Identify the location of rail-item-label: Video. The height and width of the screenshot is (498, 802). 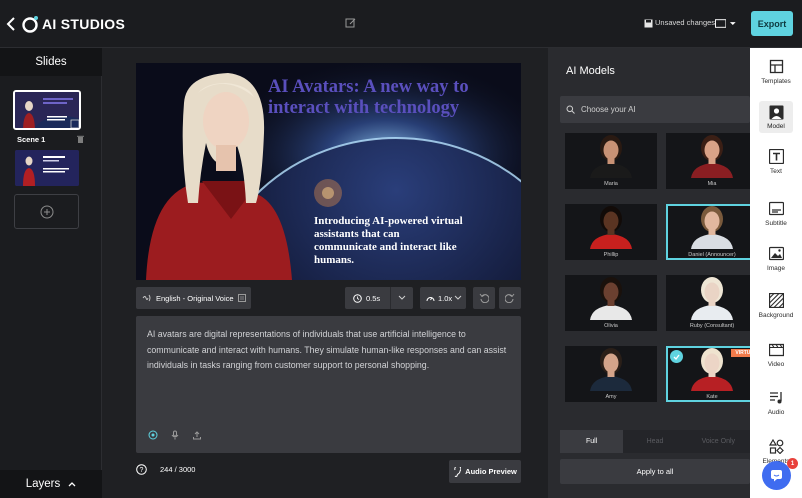
(776, 364).